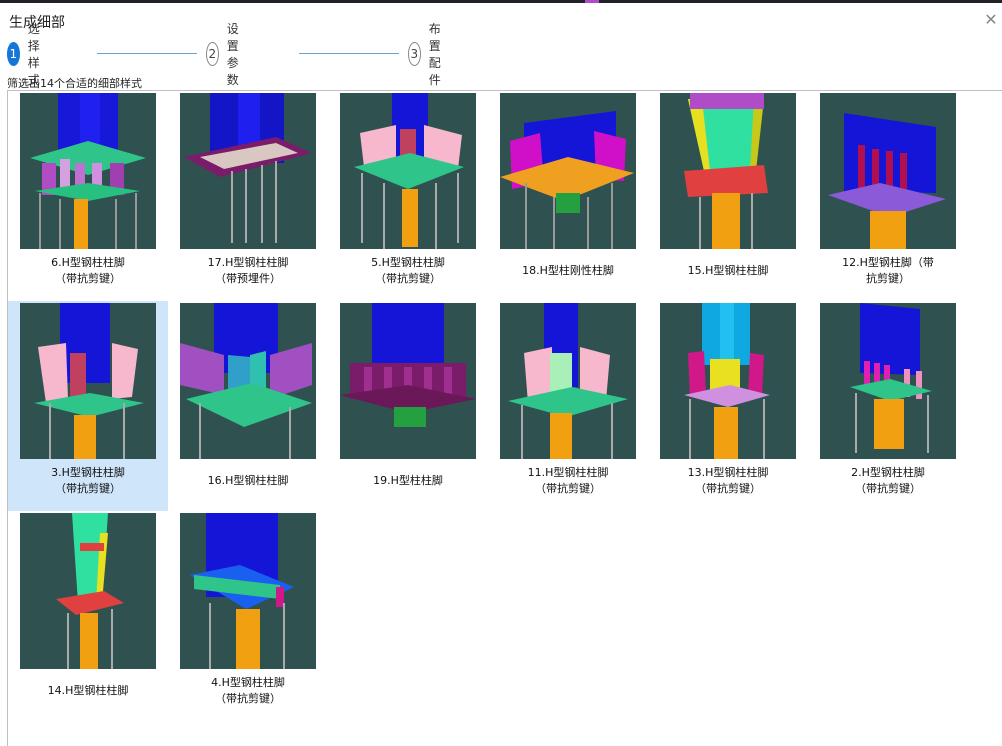  I want to click on style-card: 11.H型钢柱柱脚（带抗剪键）, so click(568, 406).